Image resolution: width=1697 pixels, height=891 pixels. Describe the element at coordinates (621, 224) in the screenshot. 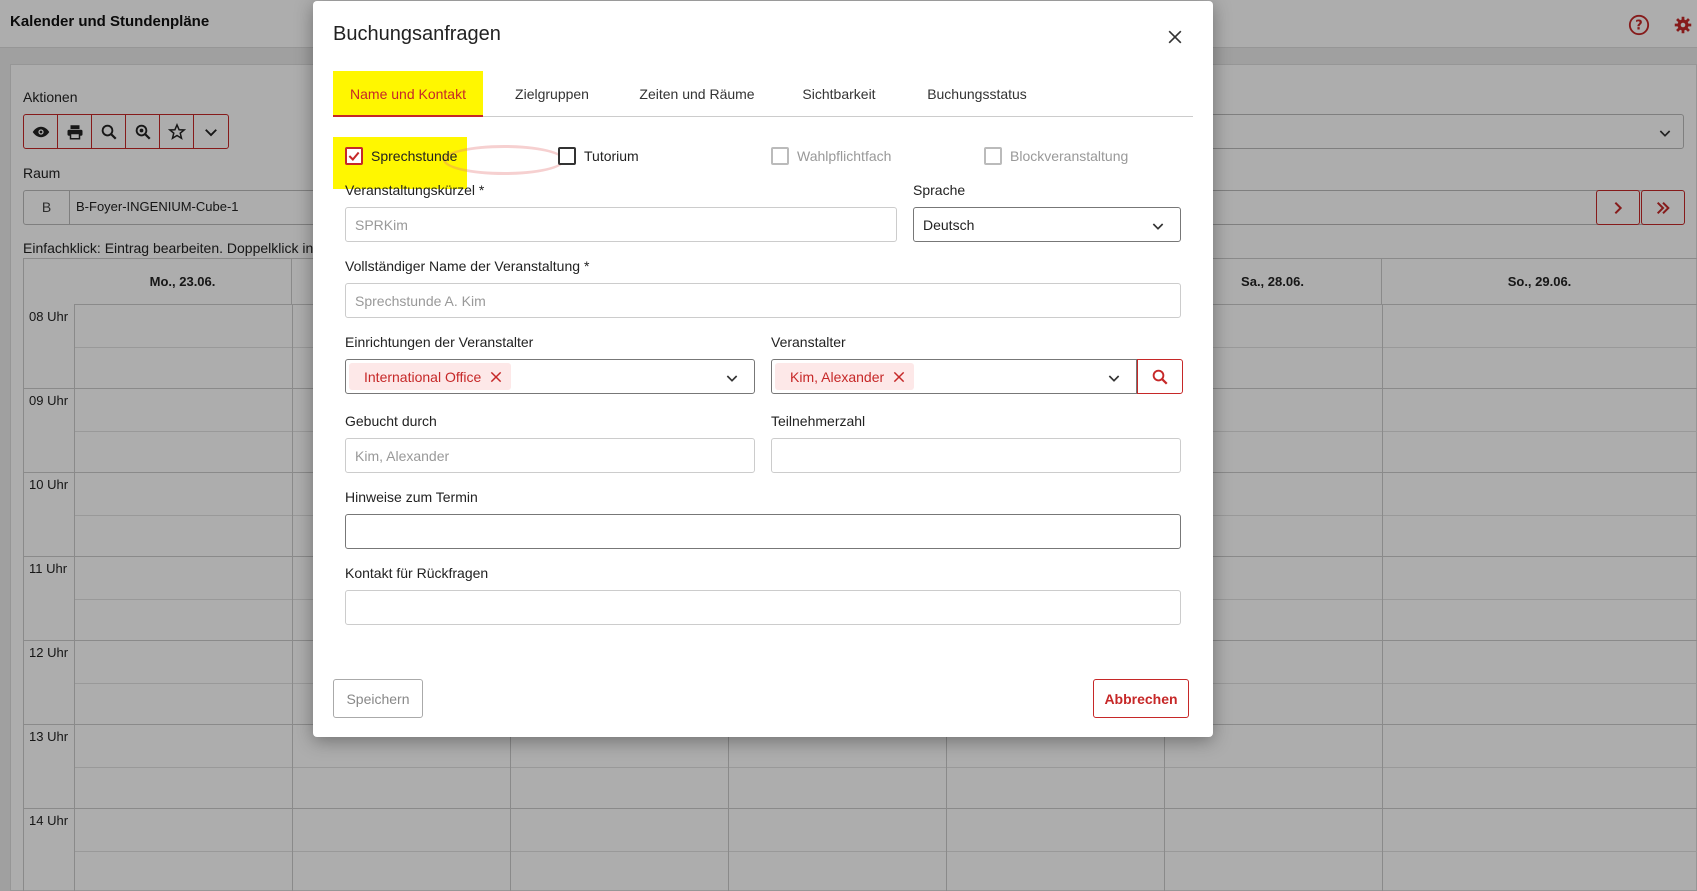

I see `kuerzel-input: SPRKim` at that location.